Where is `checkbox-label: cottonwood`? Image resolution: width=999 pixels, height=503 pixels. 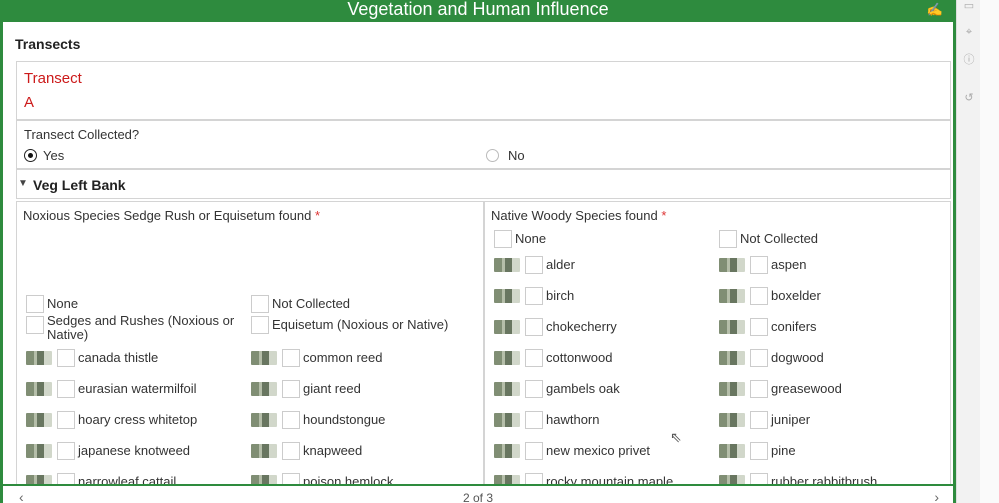
checkbox-label: cottonwood is located at coordinates (579, 358).